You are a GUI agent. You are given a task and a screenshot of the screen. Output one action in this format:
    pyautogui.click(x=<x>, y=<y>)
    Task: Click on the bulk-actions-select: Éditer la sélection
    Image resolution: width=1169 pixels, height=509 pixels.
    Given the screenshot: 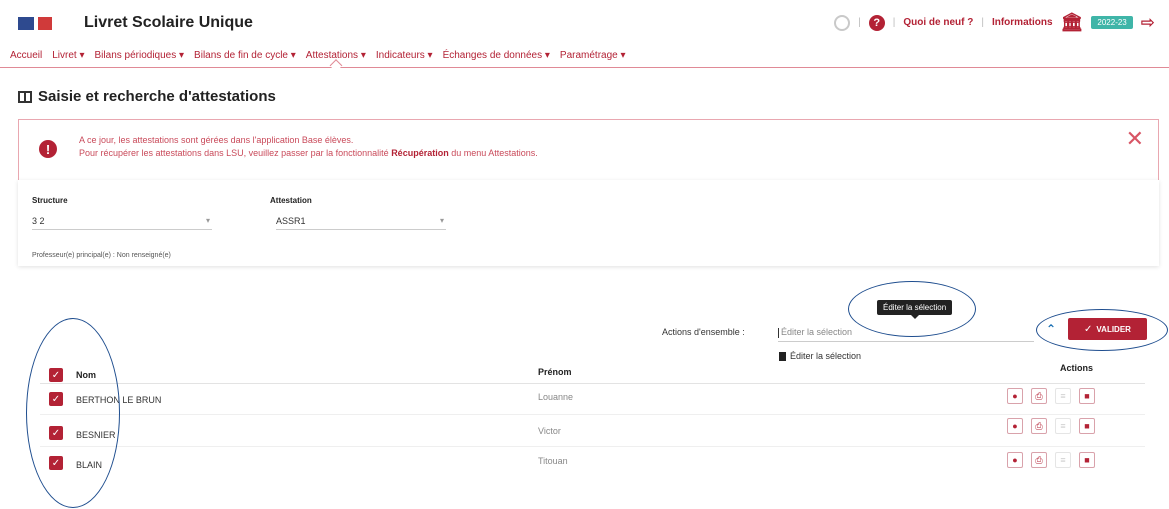 What is the action you would take?
    pyautogui.click(x=906, y=334)
    